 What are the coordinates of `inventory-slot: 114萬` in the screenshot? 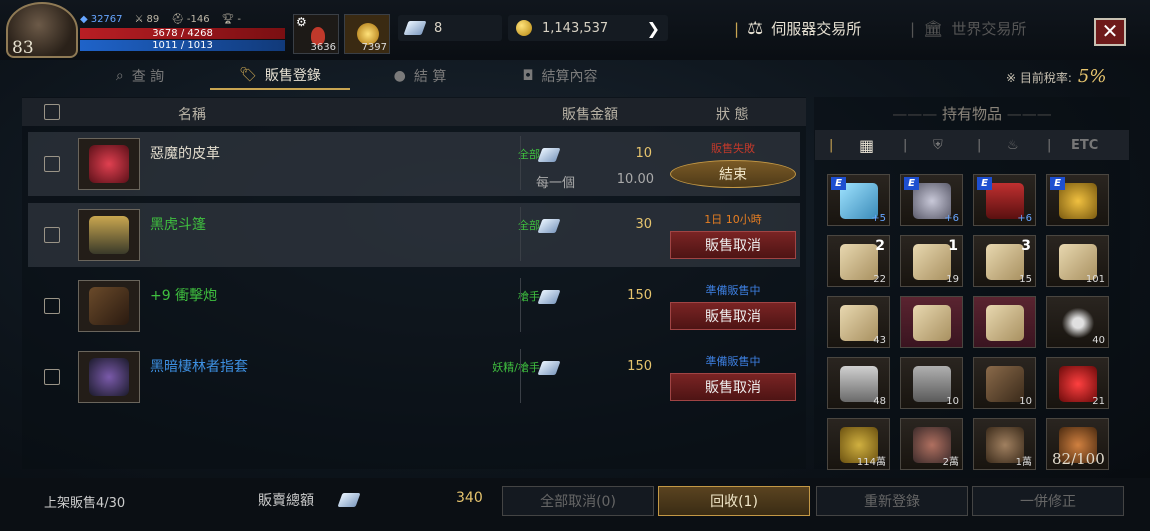 It's located at (858, 444).